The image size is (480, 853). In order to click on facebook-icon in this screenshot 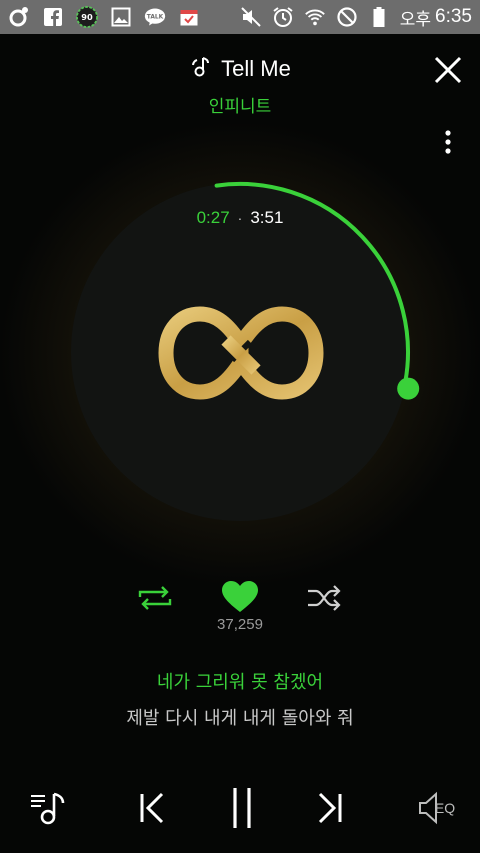, I will do `click(53, 17)`.